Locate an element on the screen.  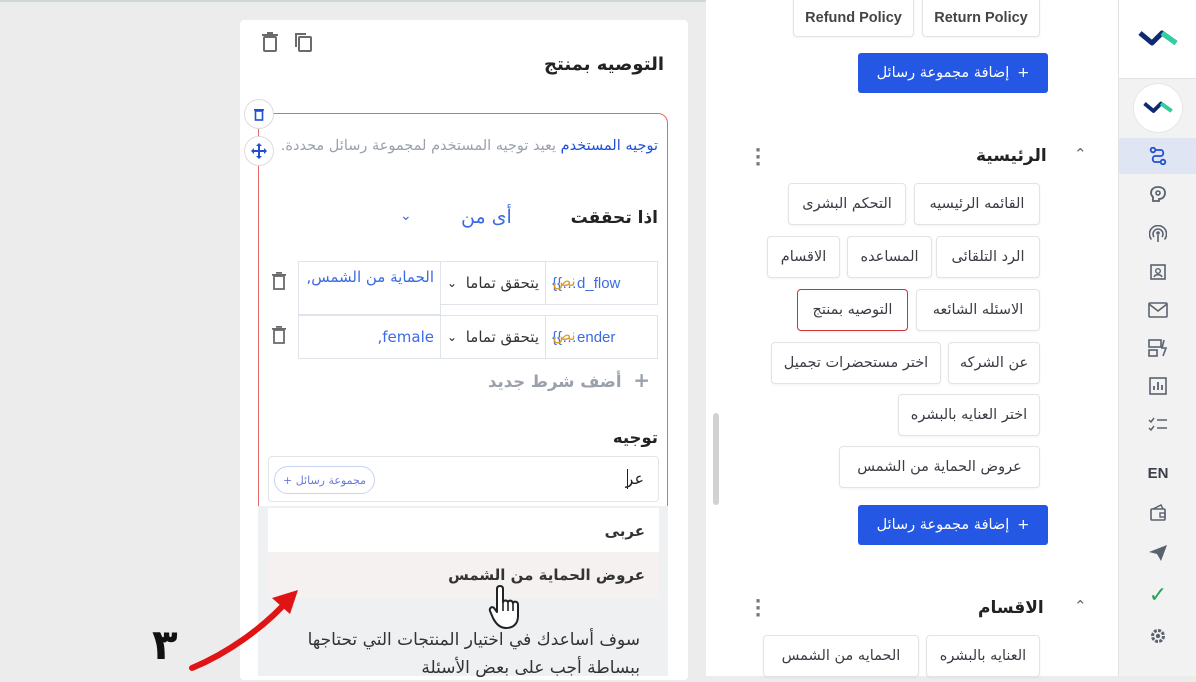
section-title: الرئيسية is located at coordinates (1011, 156).